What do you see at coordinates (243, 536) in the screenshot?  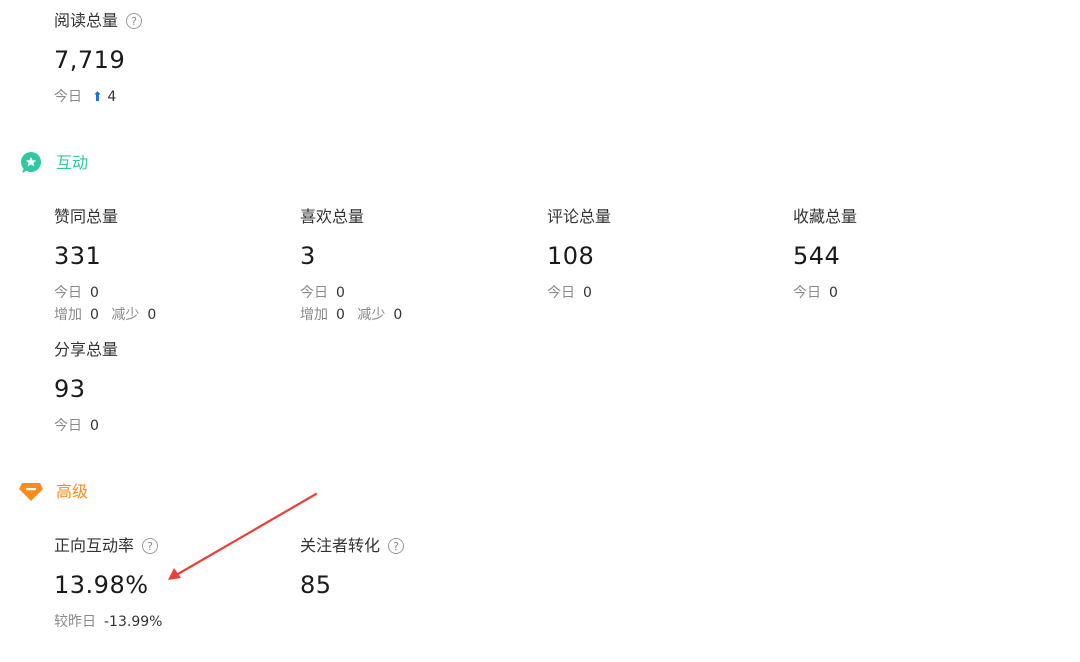 I see `annotation-arrow` at bounding box center [243, 536].